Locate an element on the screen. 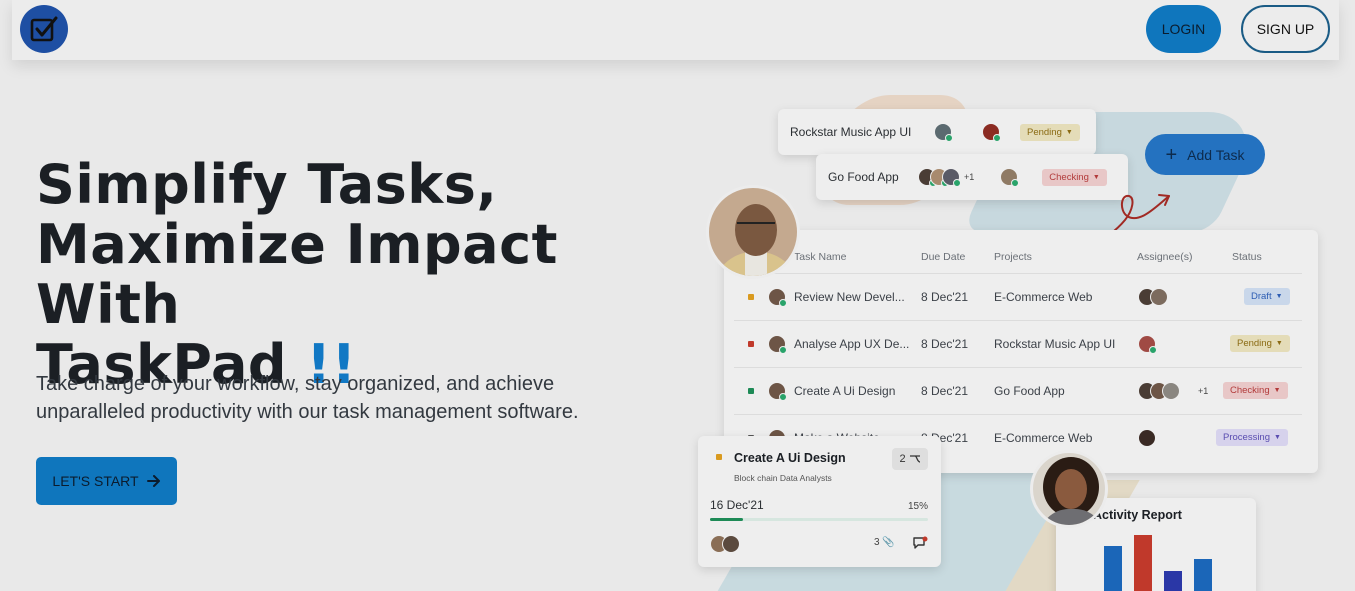  subtask-count: 2 is located at coordinates (902, 459).